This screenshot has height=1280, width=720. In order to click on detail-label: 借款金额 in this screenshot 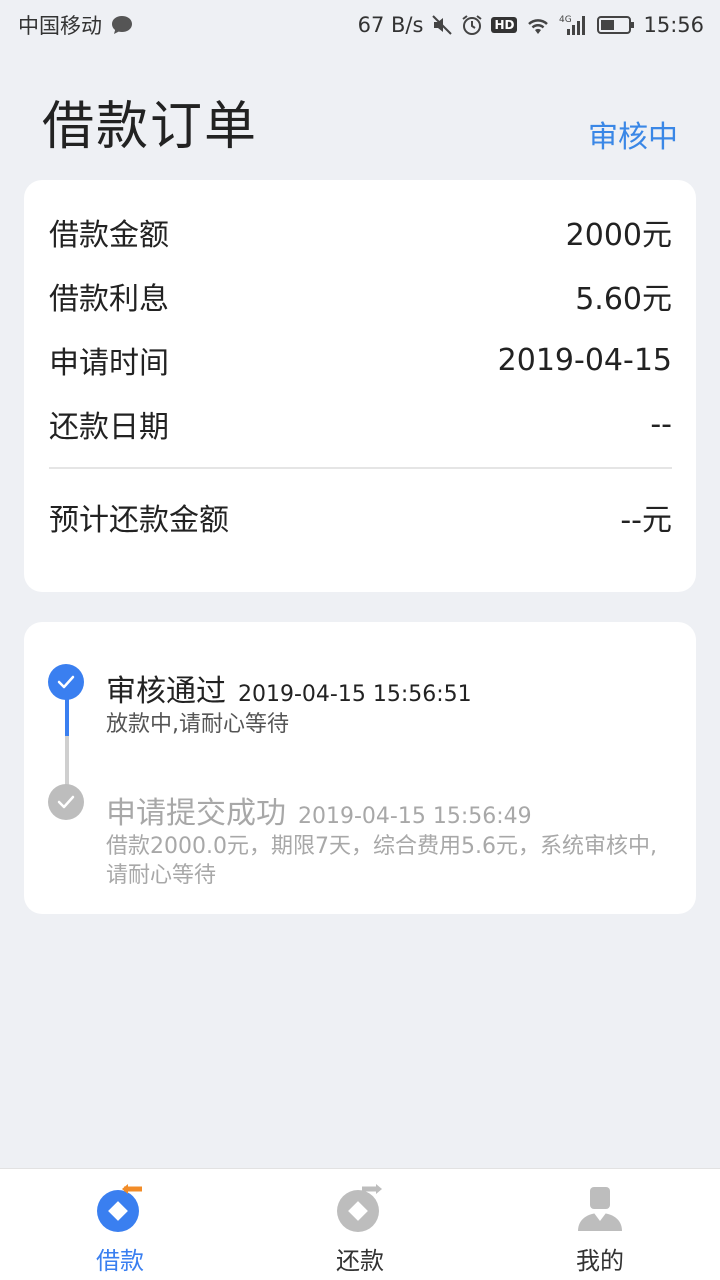, I will do `click(109, 235)`.